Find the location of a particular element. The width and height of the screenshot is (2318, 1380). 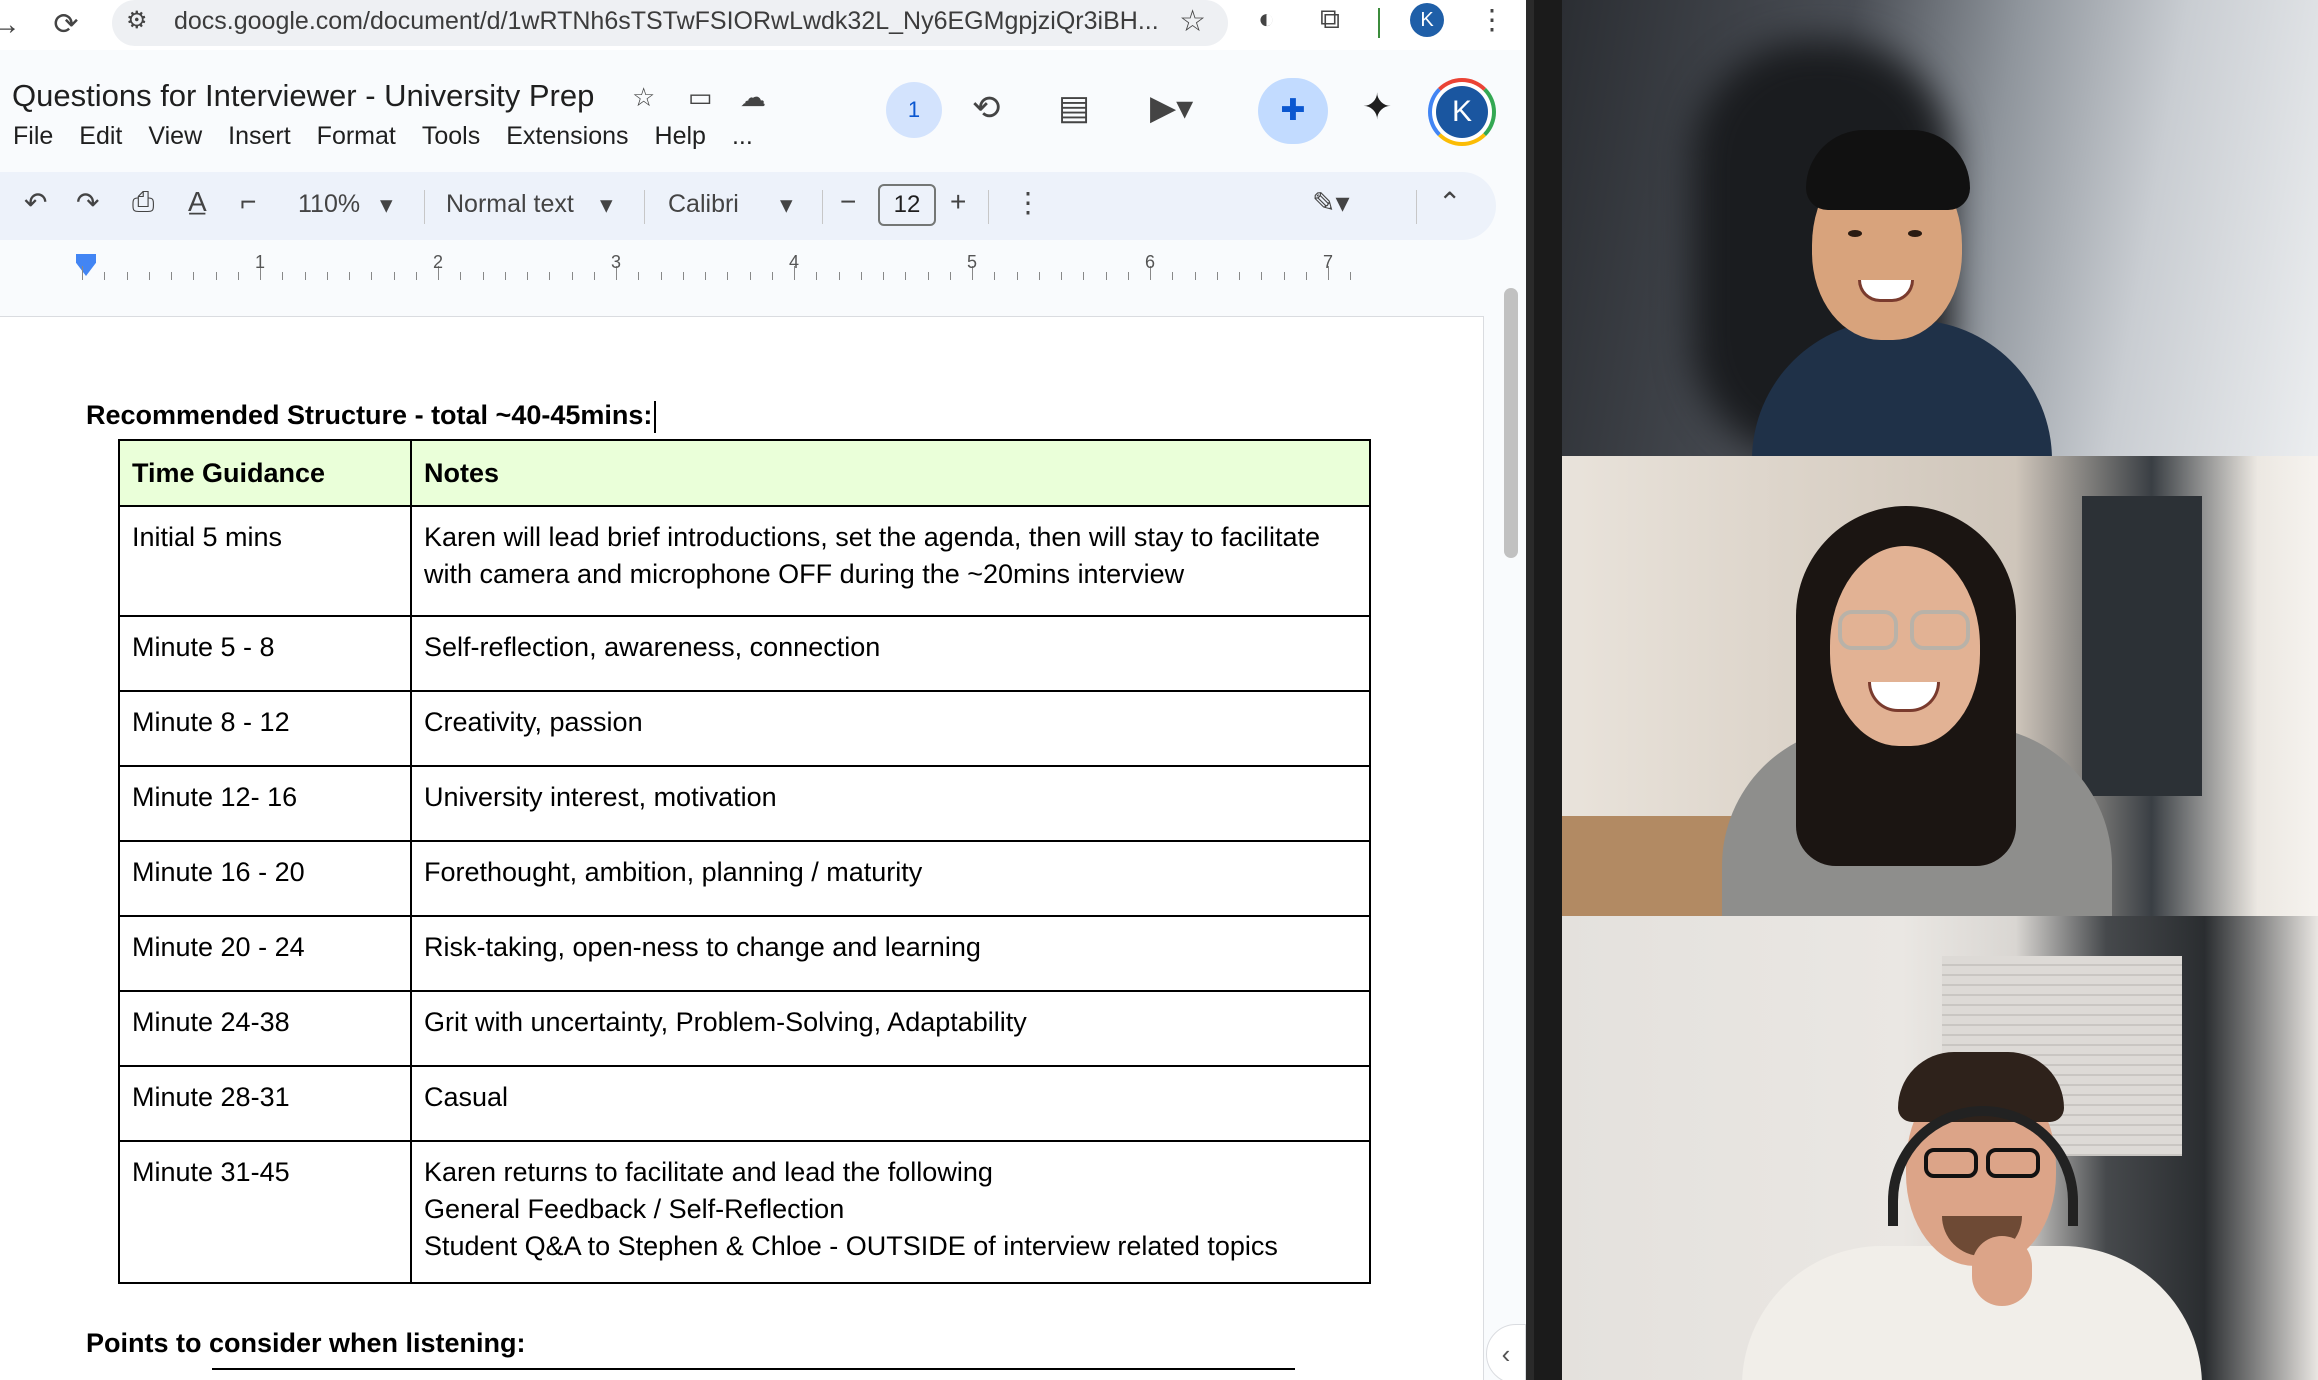

time-guidance-cell: Minute 8 - 12 is located at coordinates (265, 728).